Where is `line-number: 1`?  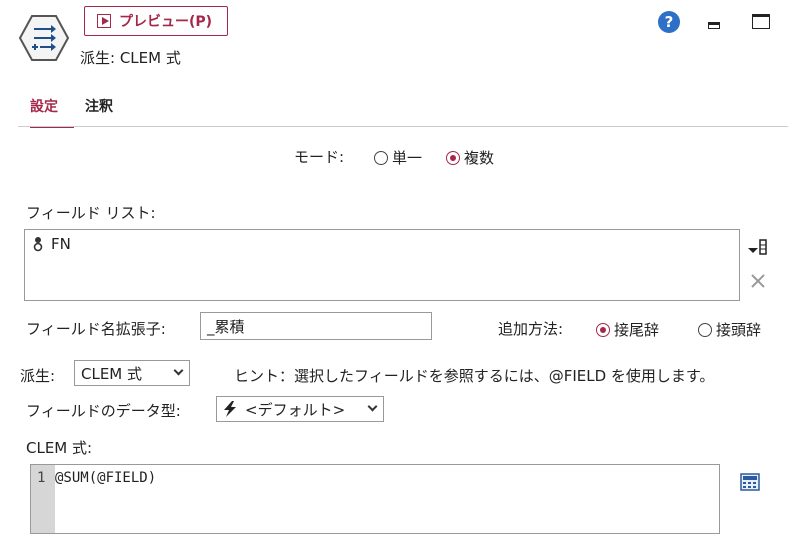 line-number: 1 is located at coordinates (41, 478).